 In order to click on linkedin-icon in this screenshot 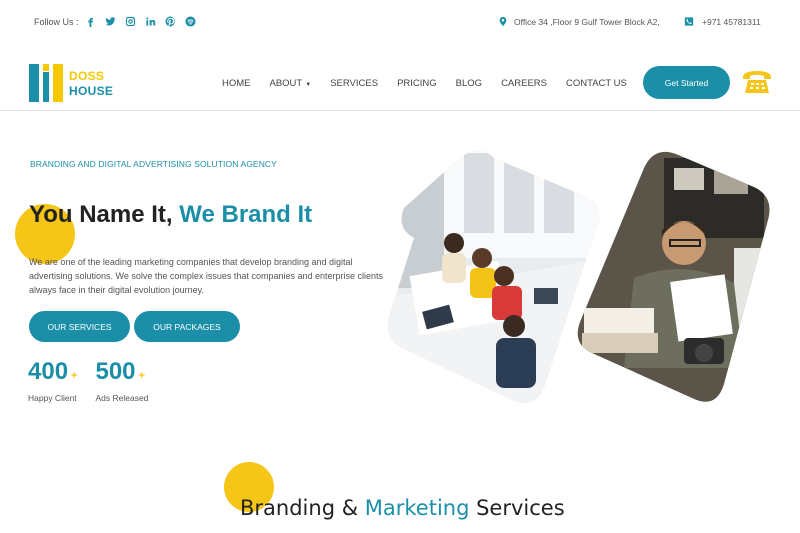, I will do `click(150, 21)`.